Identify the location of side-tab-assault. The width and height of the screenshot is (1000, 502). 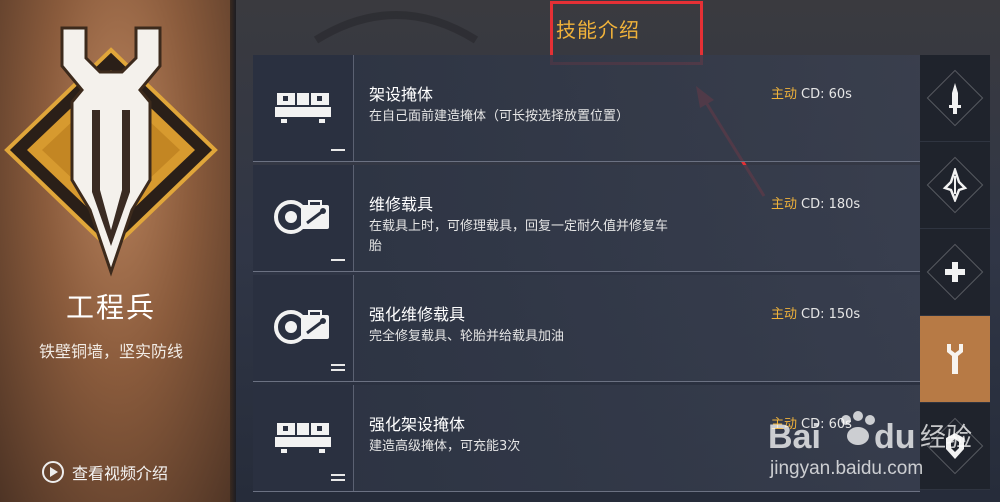
(955, 98).